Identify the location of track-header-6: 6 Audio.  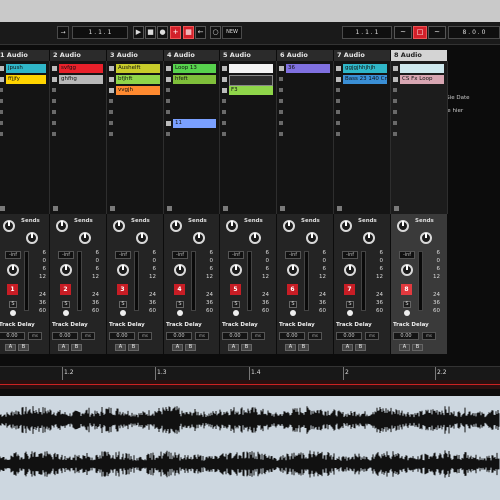
(305, 55).